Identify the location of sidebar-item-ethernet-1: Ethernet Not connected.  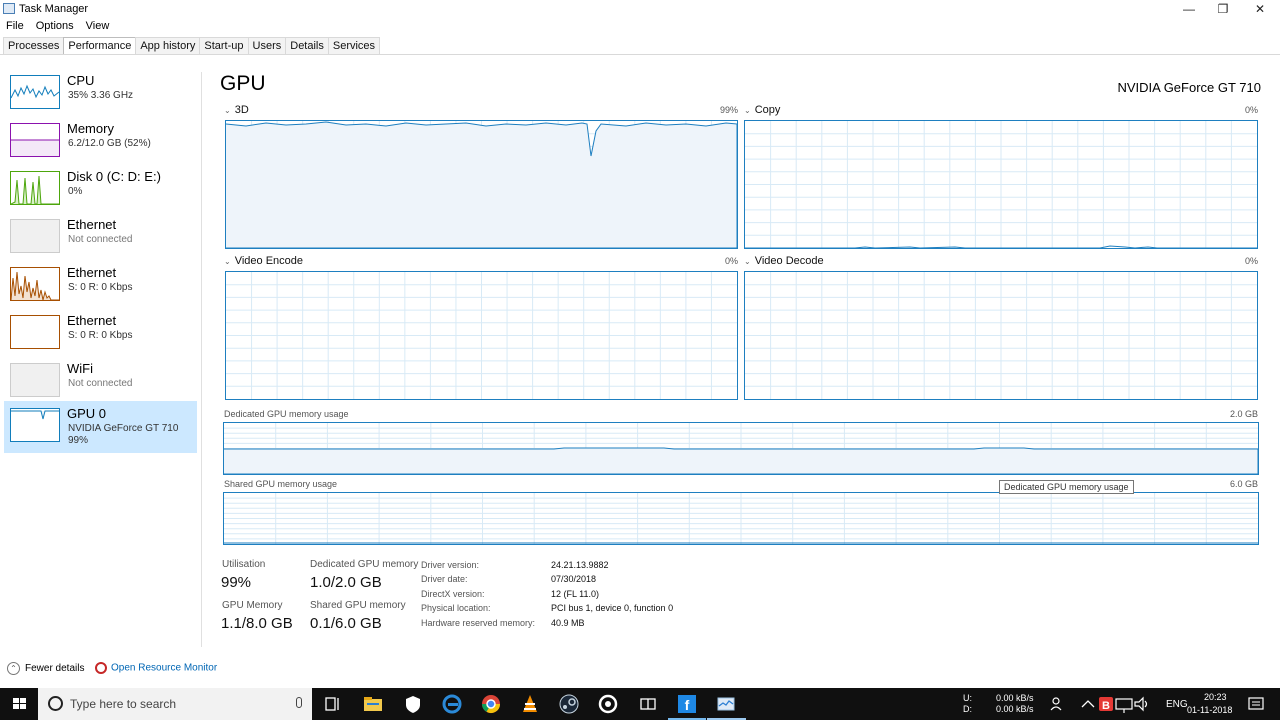
(100, 237).